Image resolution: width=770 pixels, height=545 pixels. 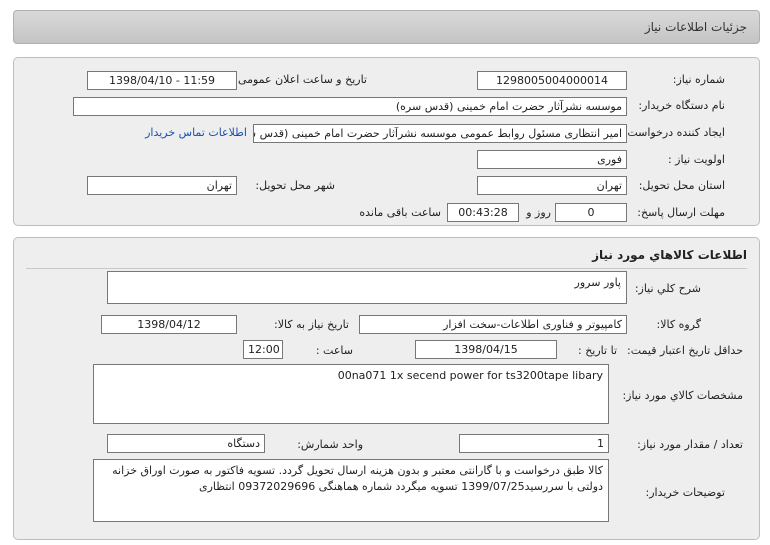 I want to click on requester-label: ایجاد کننده درخواست:, so click(x=674, y=132).